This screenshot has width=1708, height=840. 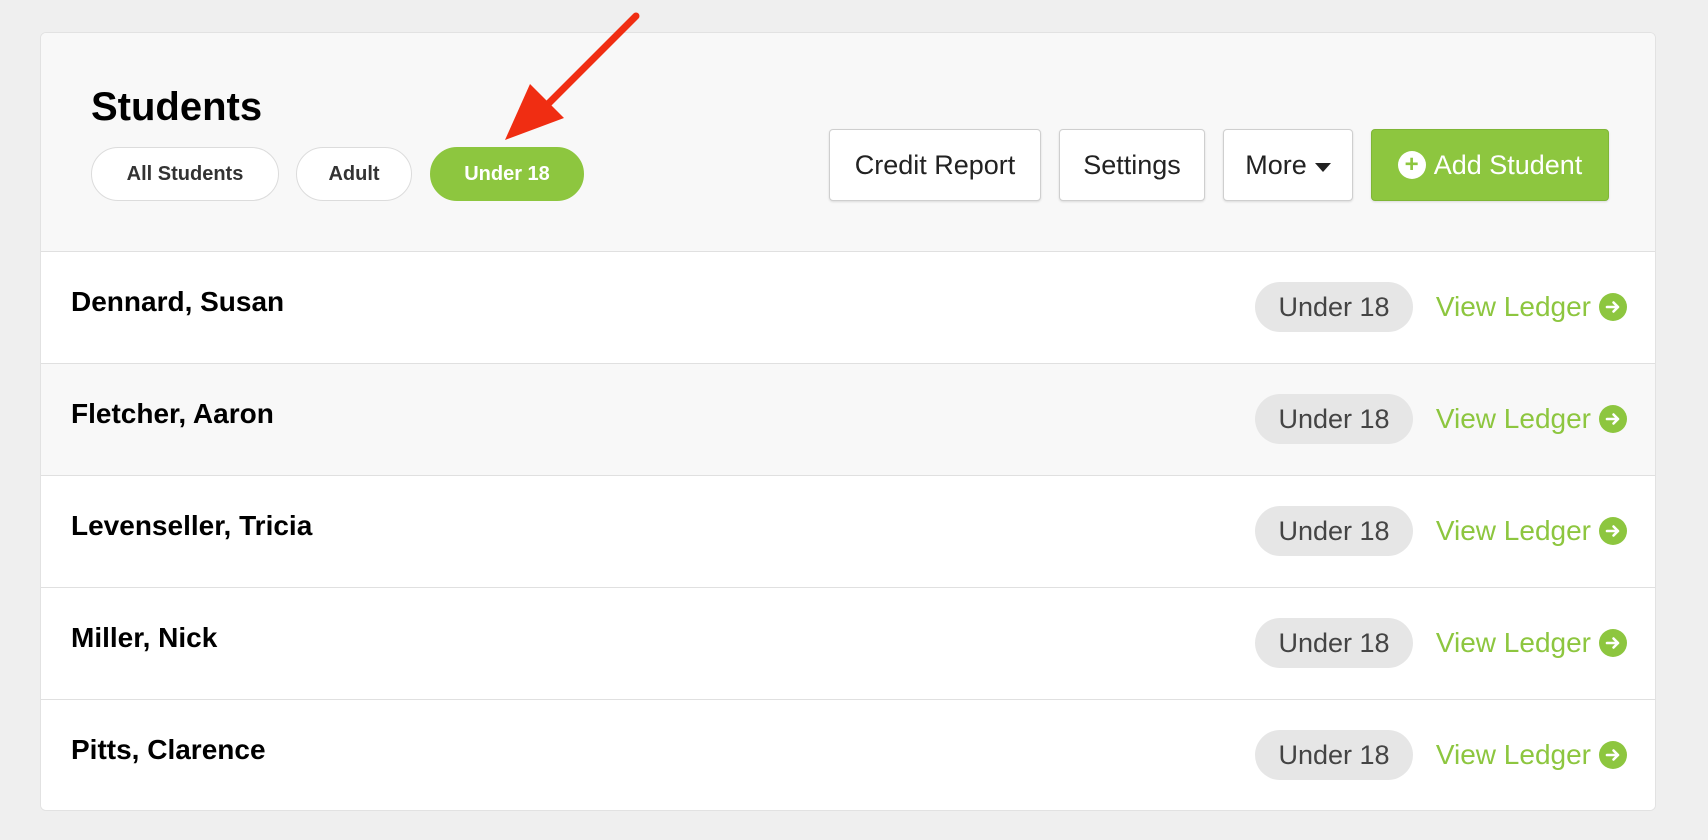 I want to click on student-row: Levenseller, Tricia Under 18 View Ledger, so click(x=848, y=532).